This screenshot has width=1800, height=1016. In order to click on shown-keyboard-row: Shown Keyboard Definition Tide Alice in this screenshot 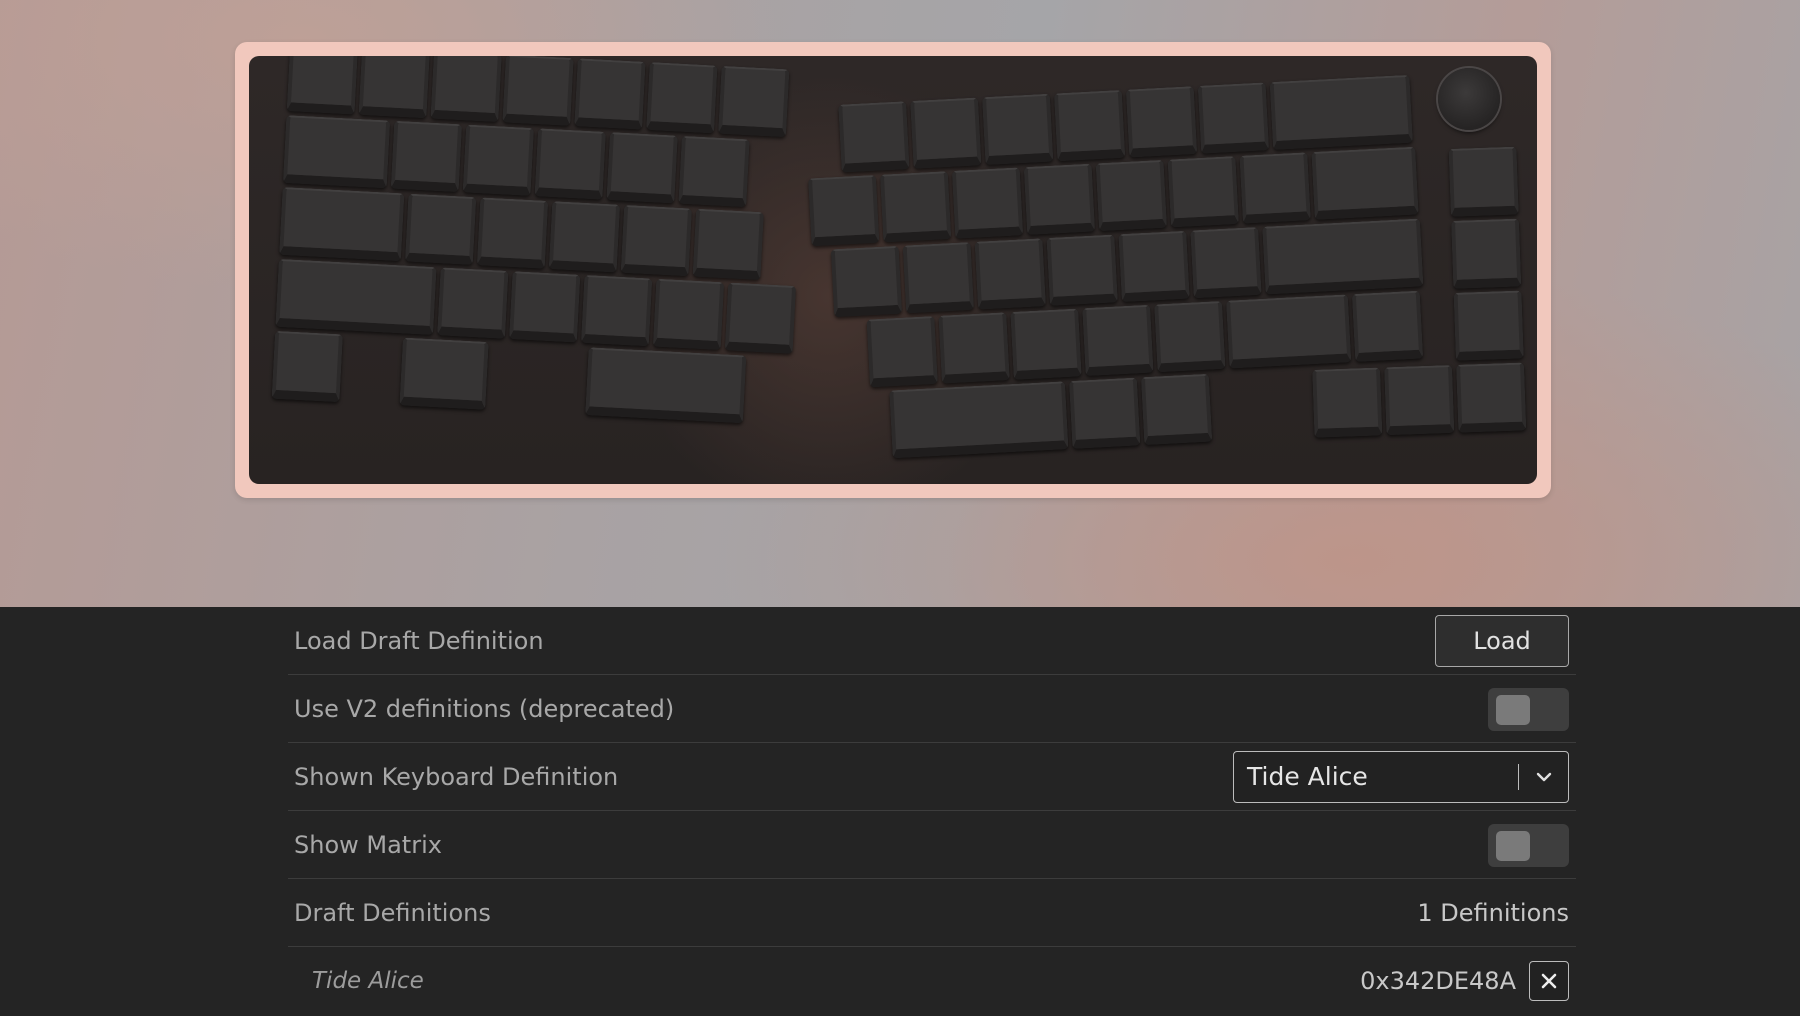, I will do `click(932, 777)`.